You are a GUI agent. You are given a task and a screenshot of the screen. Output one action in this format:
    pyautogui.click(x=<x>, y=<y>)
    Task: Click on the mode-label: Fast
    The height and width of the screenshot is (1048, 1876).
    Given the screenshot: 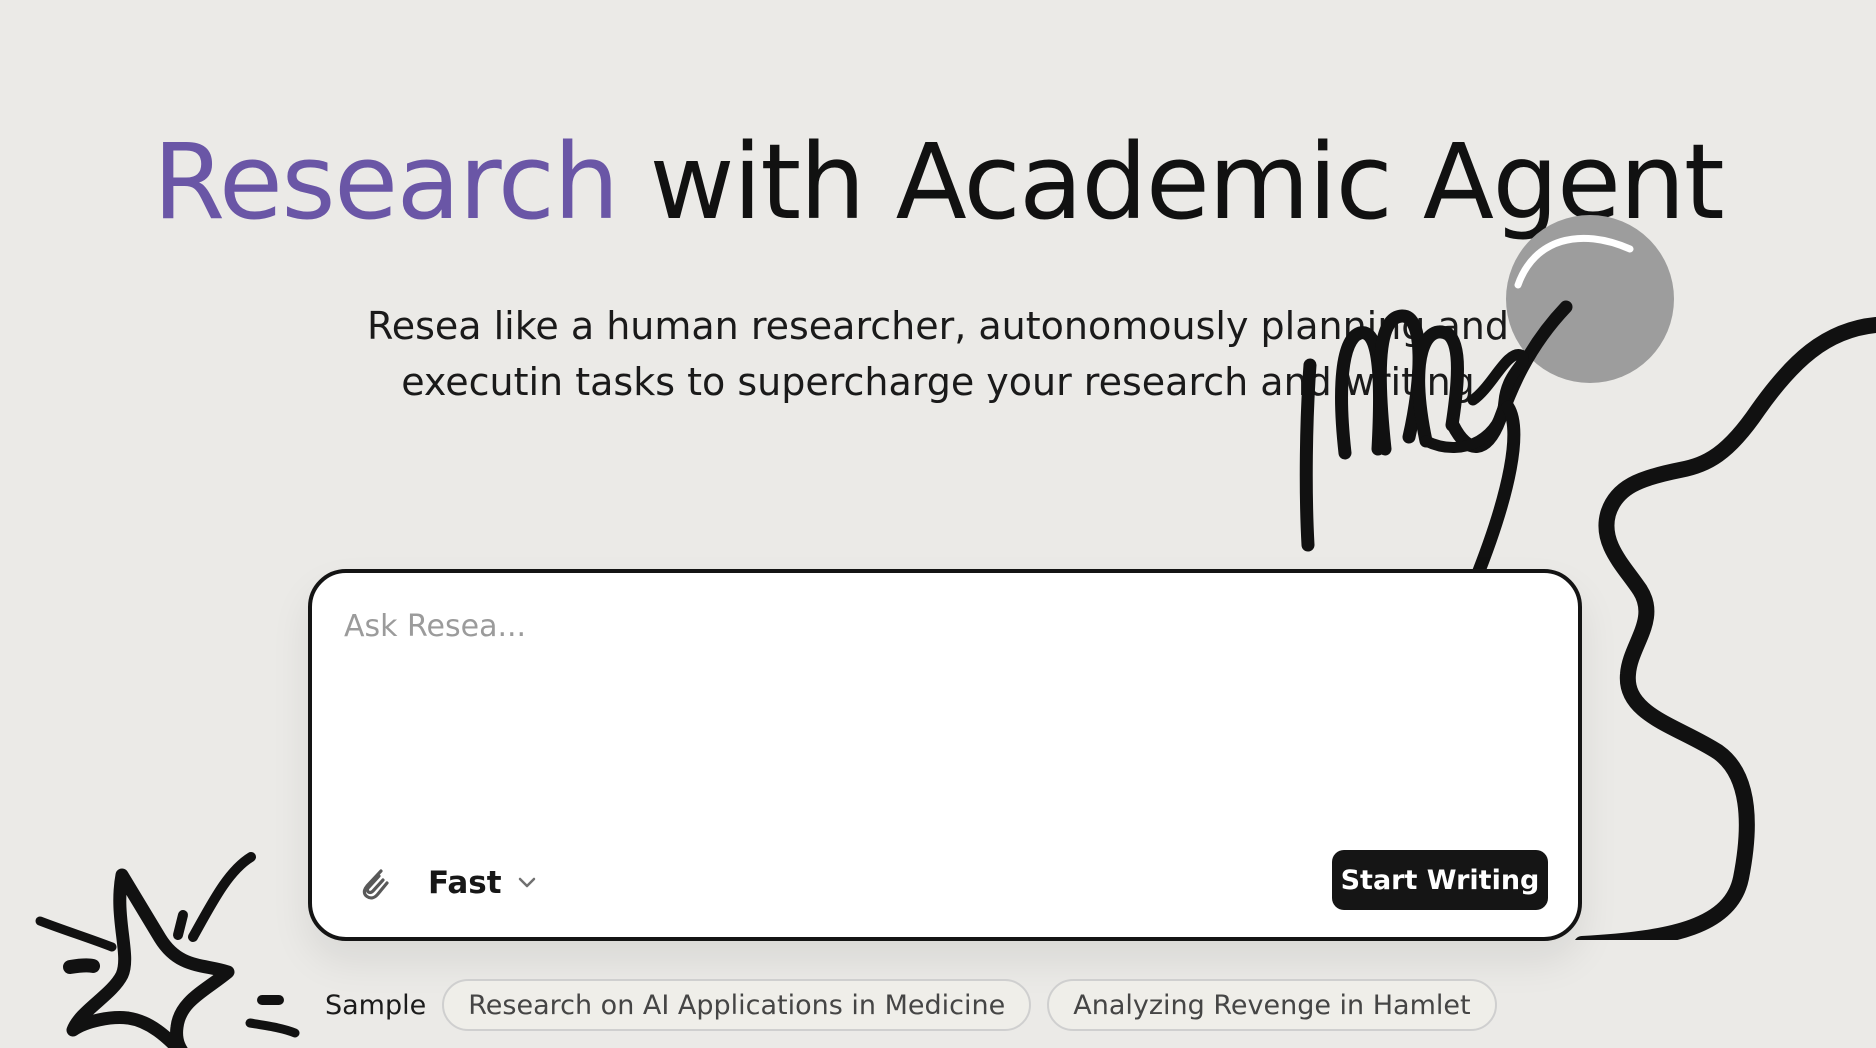 What is the action you would take?
    pyautogui.click(x=465, y=883)
    